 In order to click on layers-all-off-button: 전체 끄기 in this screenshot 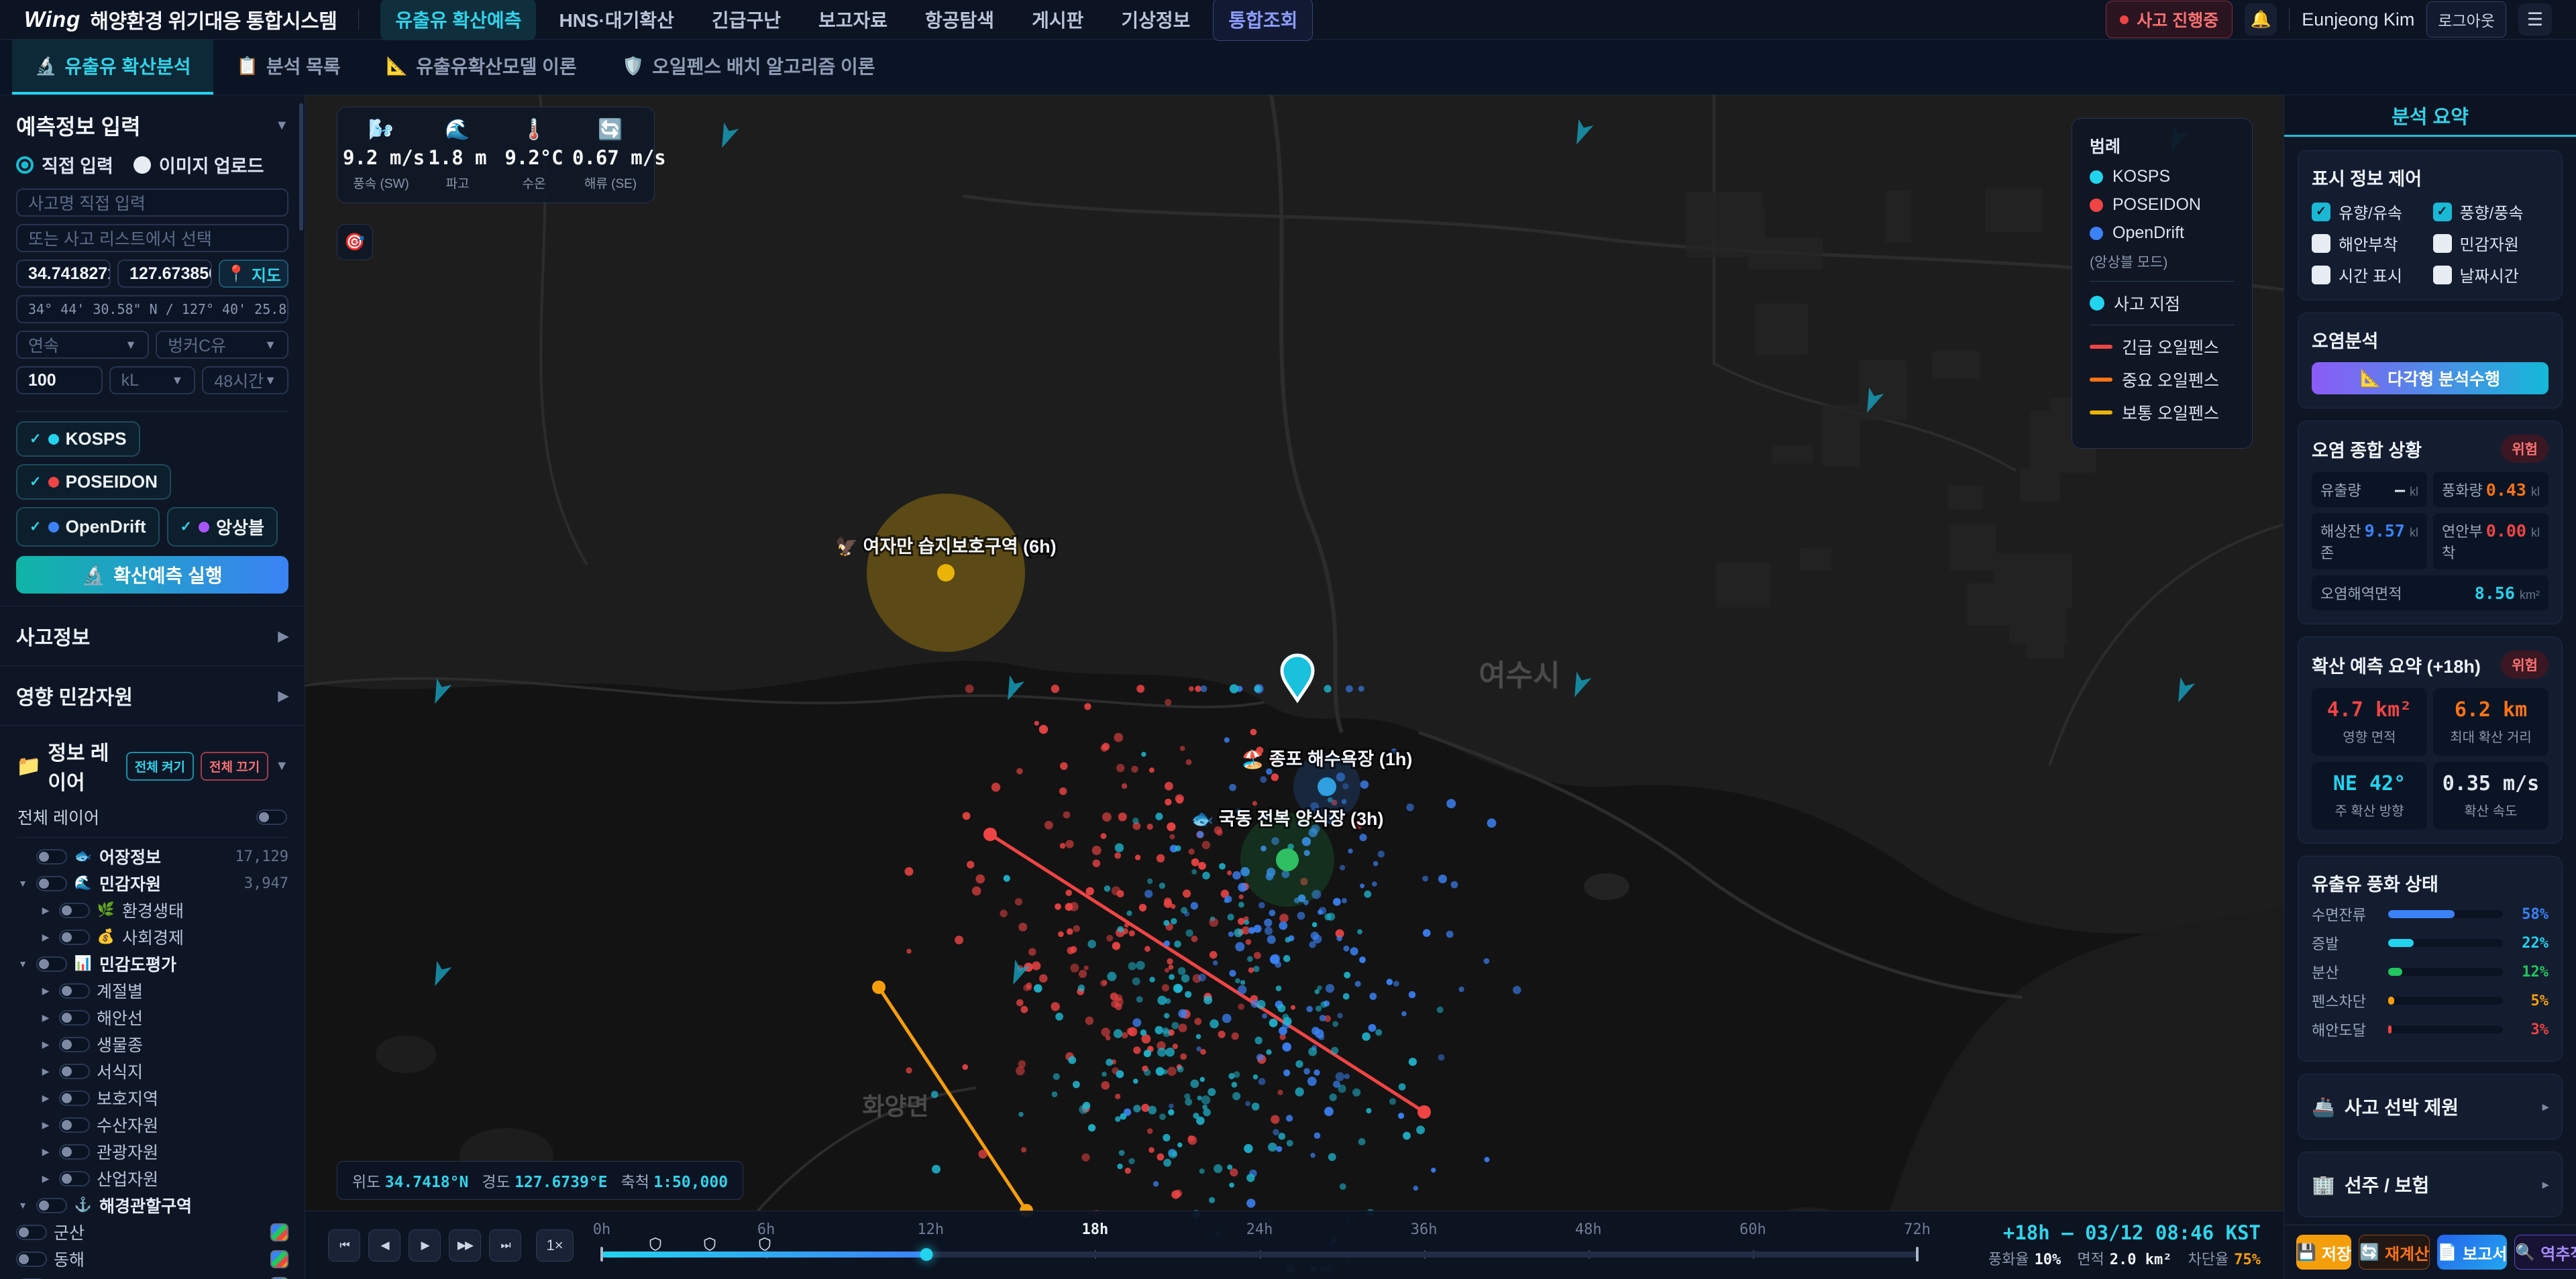, I will do `click(235, 766)`.